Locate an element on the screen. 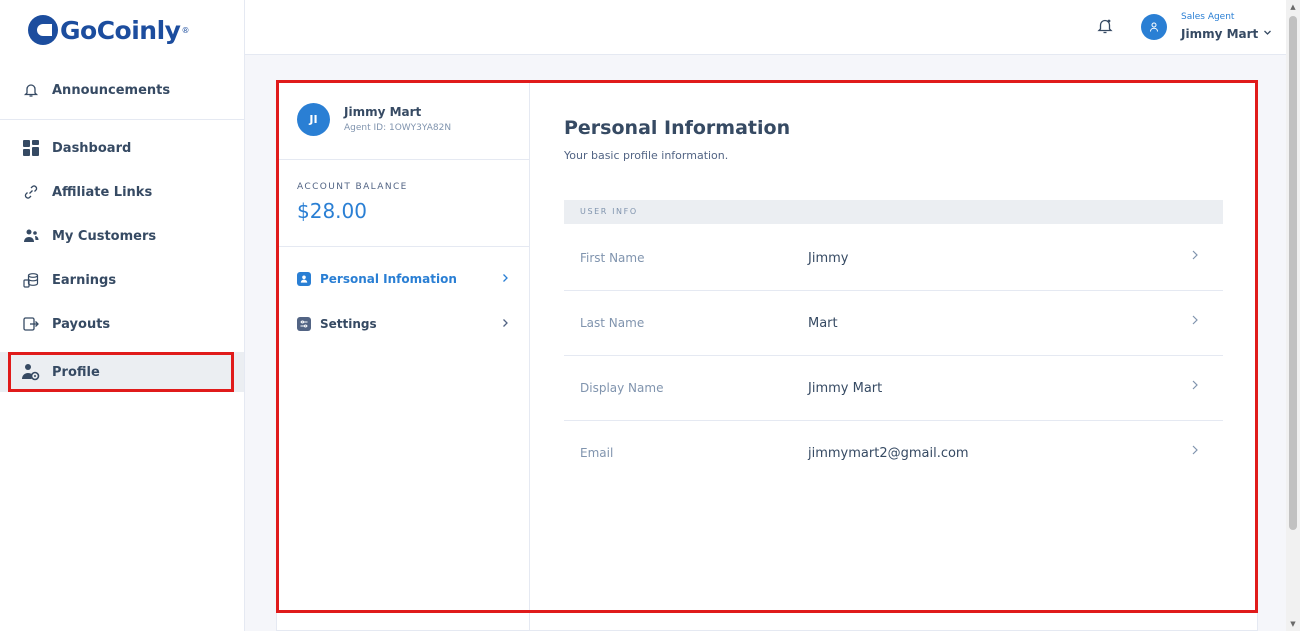 Image resolution: width=1300 pixels, height=631 pixels. grid-icon is located at coordinates (31, 148).